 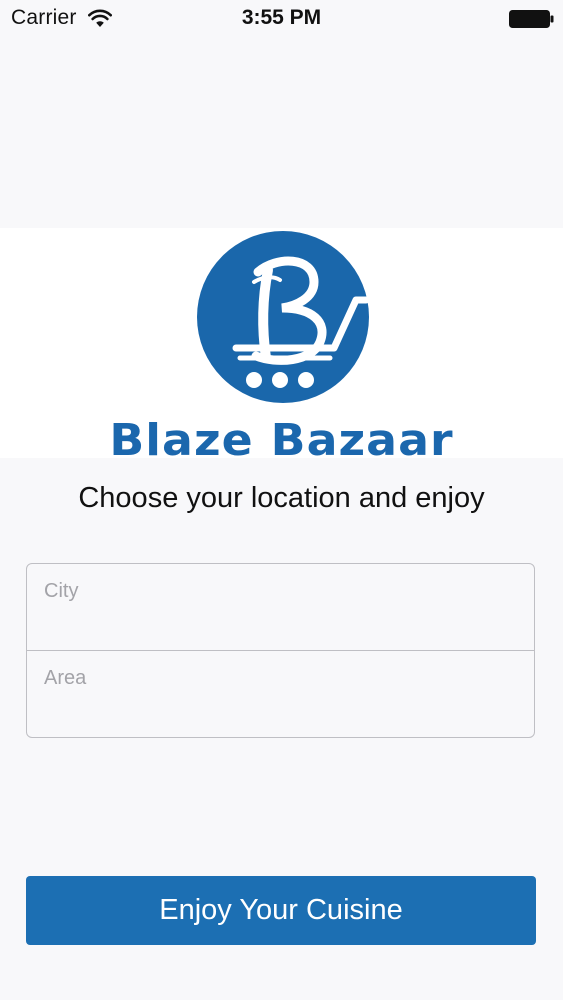 I want to click on page-heading: Choose your location and enjoy, so click(x=281, y=498).